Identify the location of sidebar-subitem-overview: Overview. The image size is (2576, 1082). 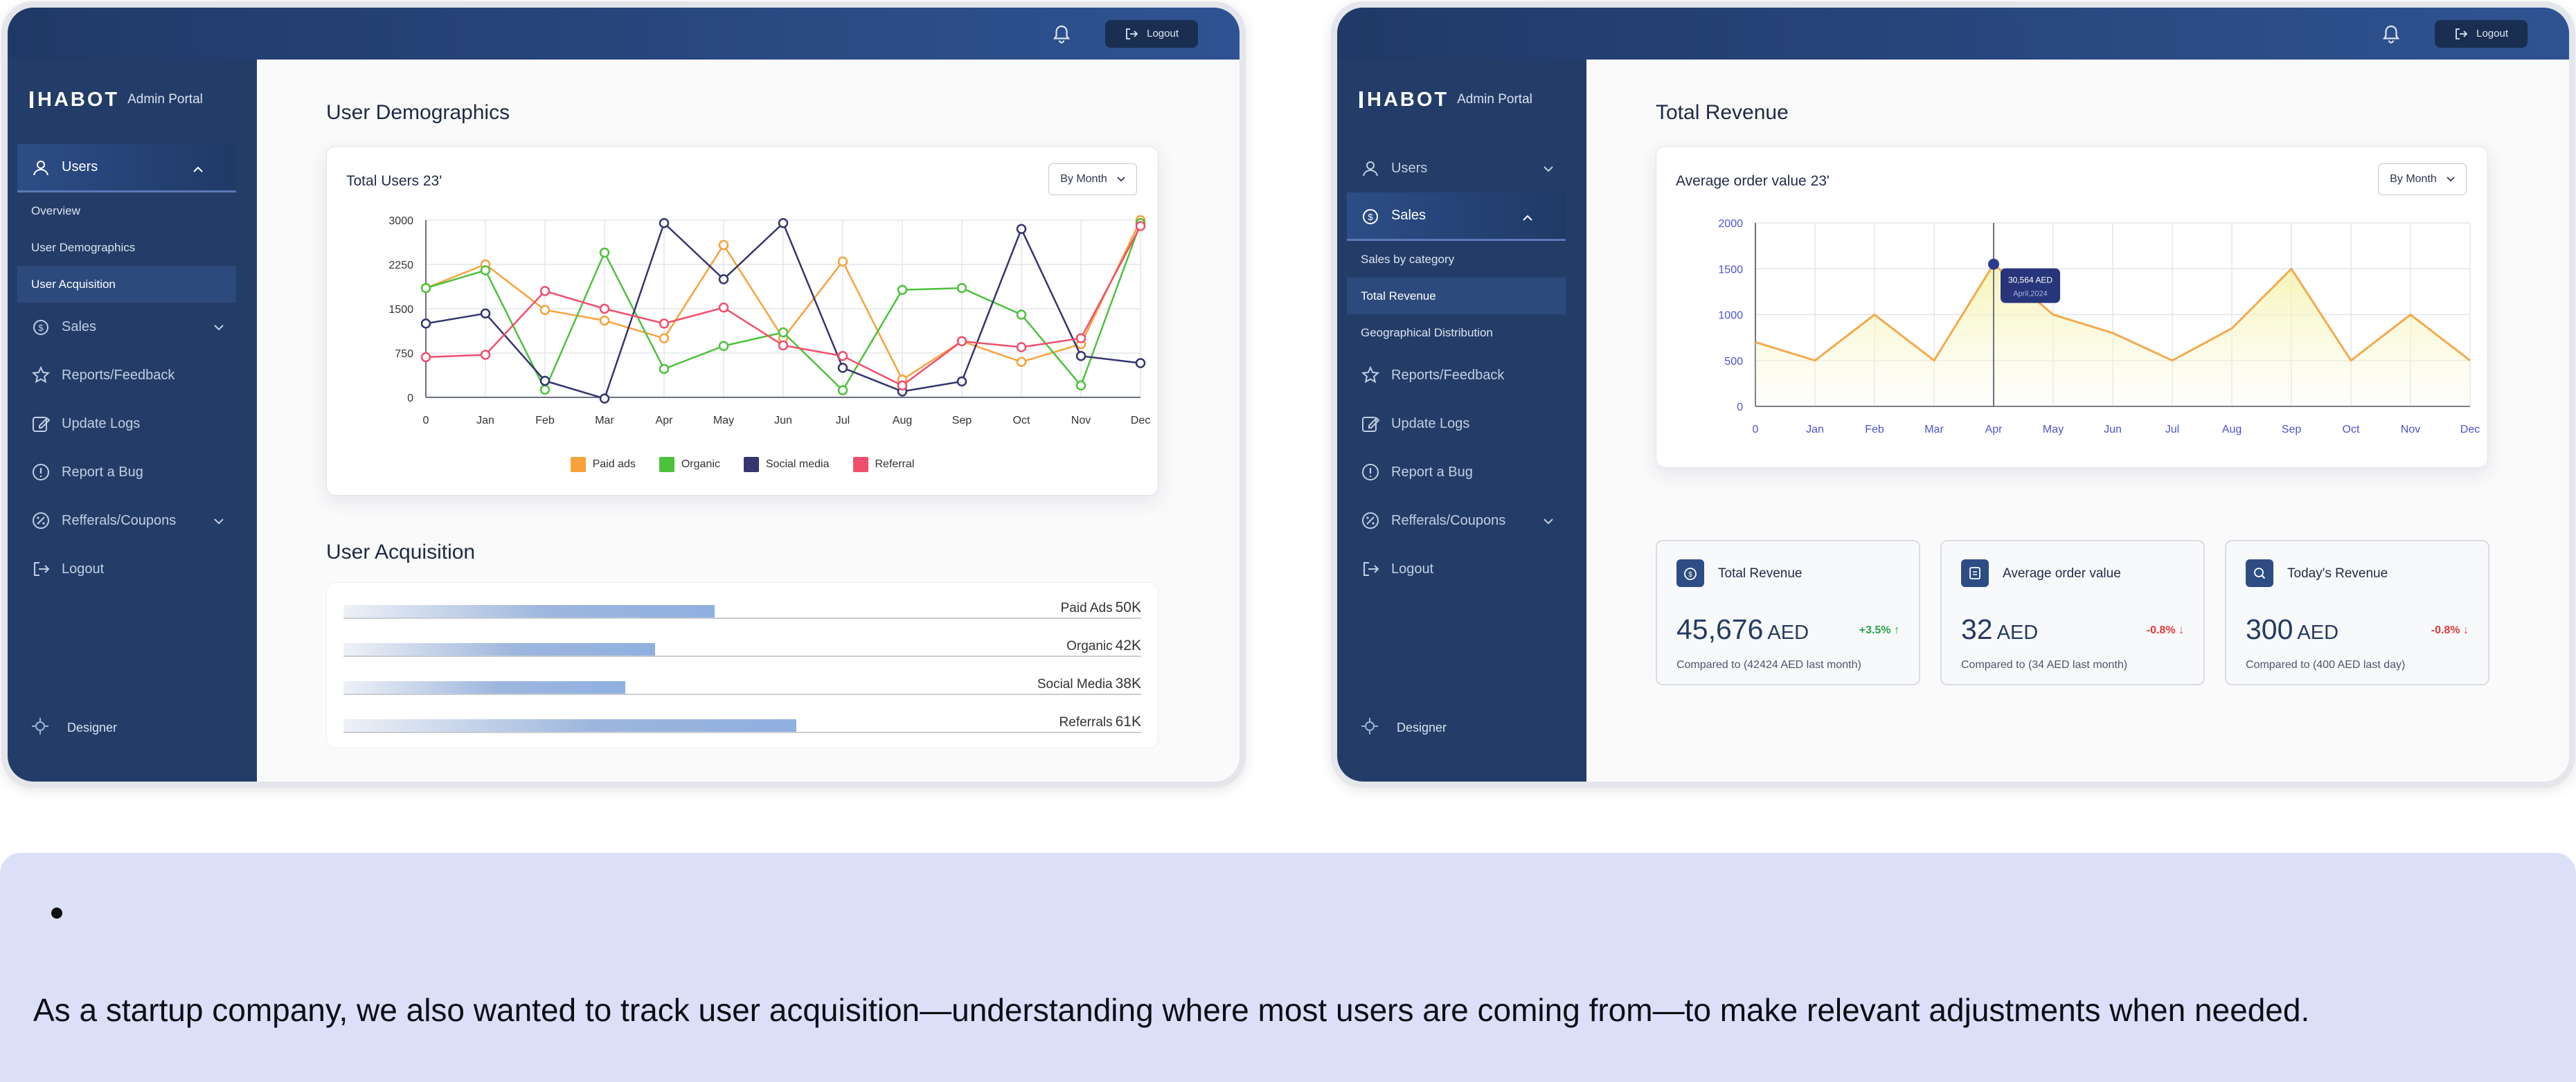
(132, 211).